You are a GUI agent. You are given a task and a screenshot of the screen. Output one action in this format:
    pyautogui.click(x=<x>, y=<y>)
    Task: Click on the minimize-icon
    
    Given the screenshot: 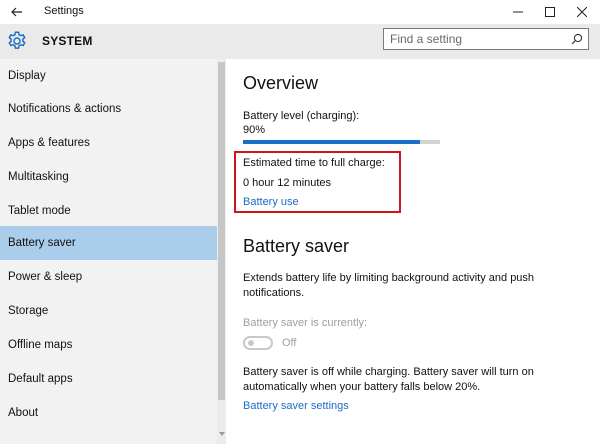 What is the action you would take?
    pyautogui.click(x=518, y=12)
    